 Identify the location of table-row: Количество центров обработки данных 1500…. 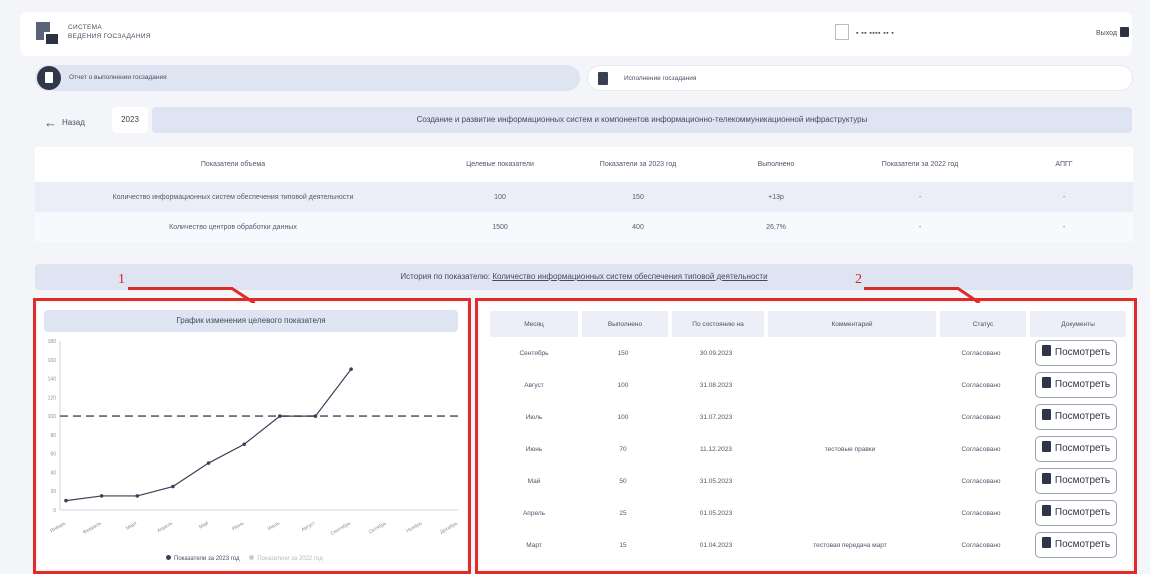
(584, 227).